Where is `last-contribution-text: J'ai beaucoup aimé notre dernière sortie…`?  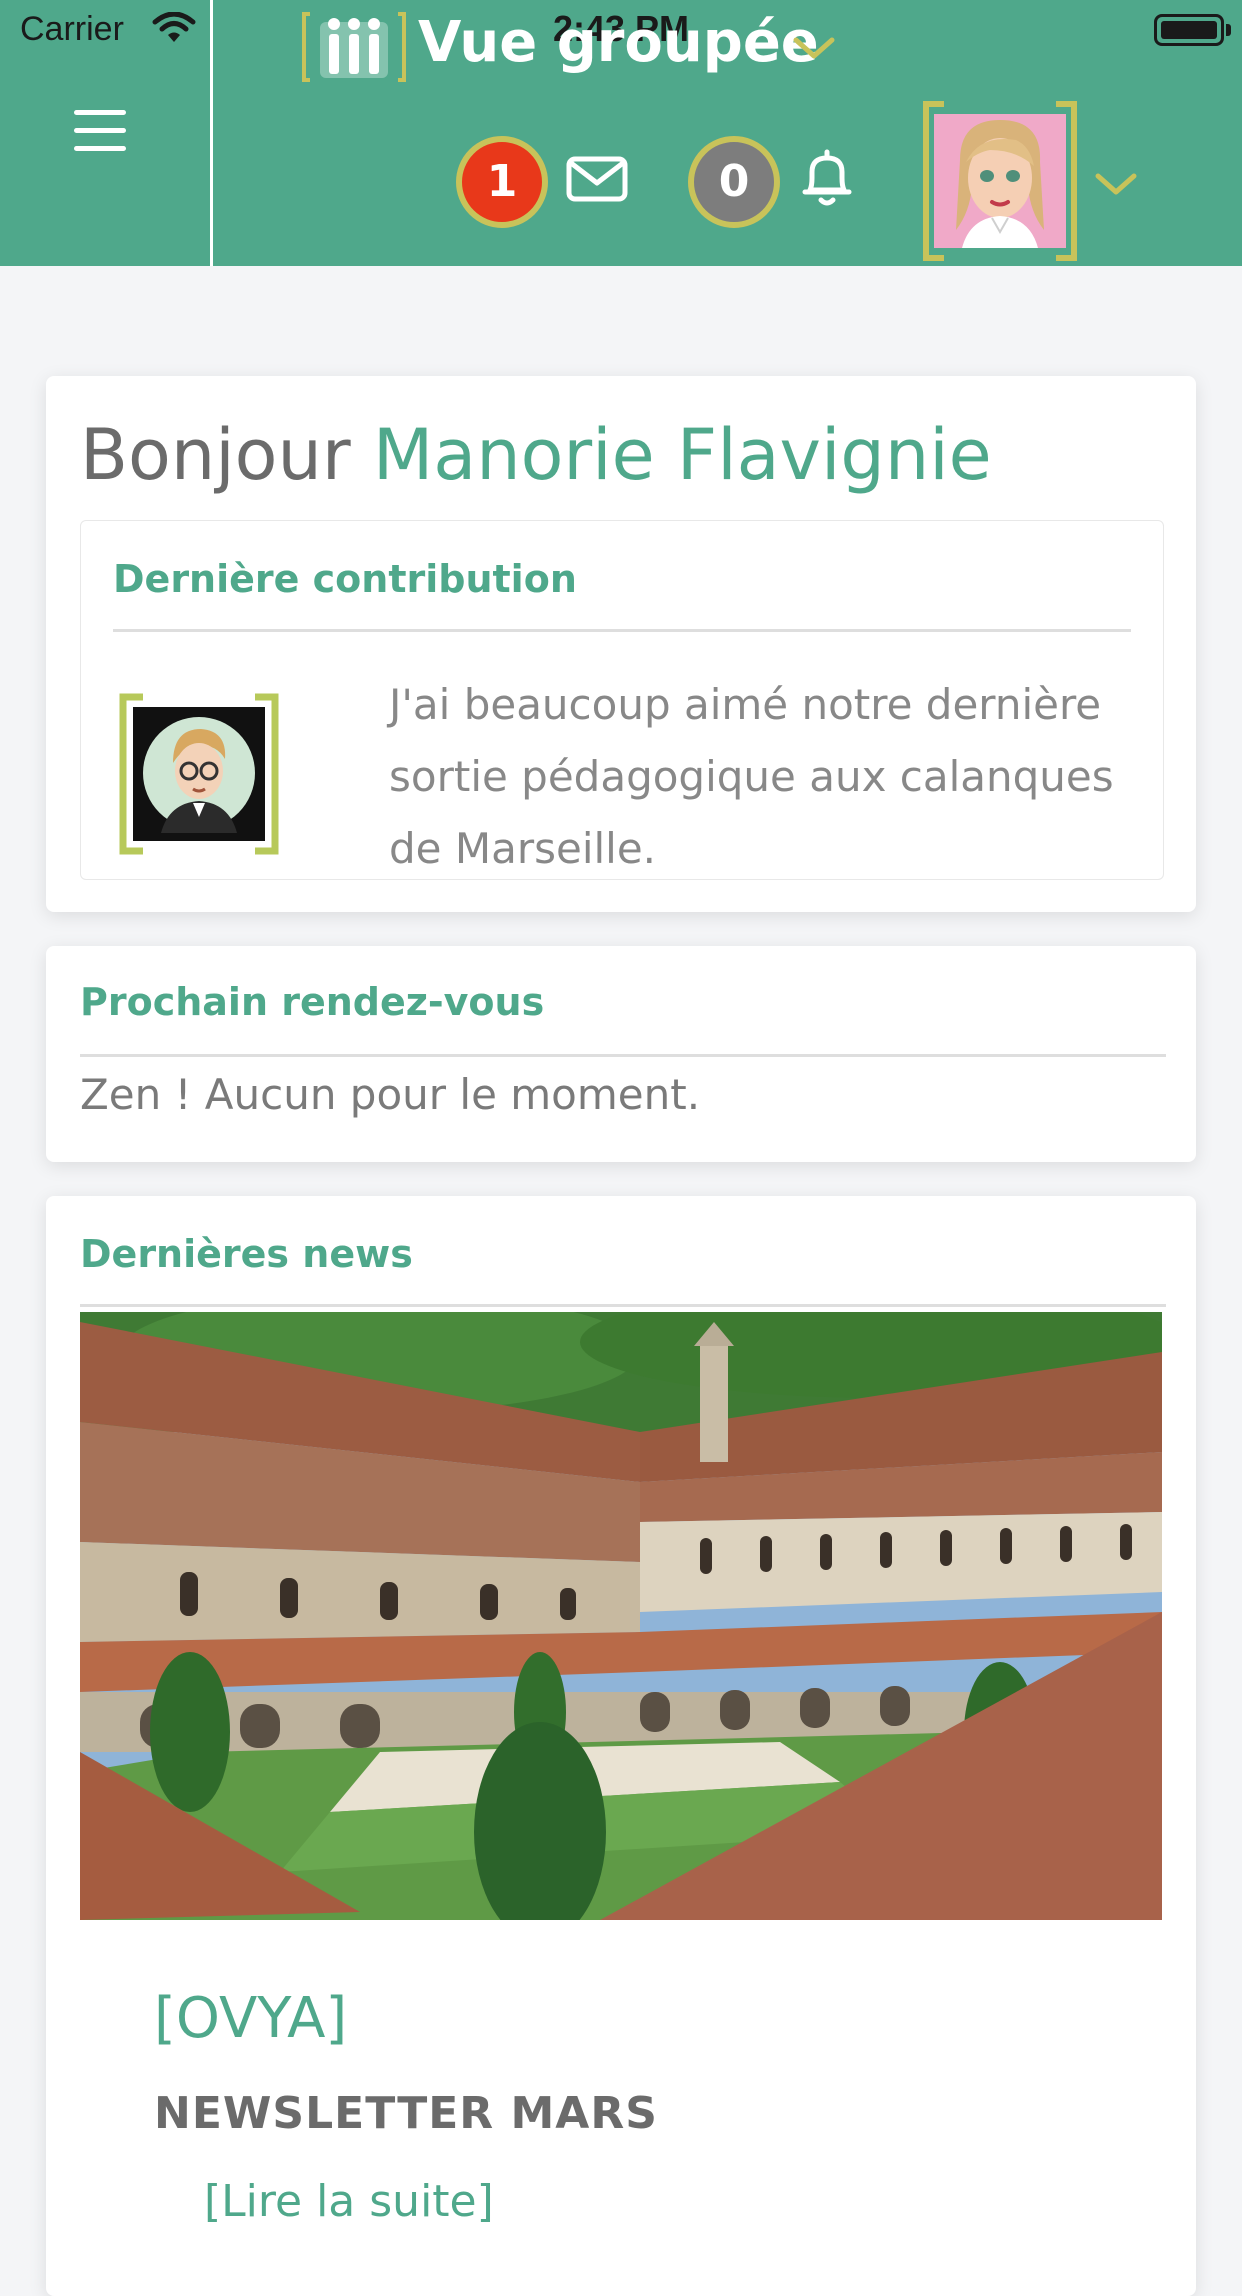 last-contribution-text: J'ai beaucoup aimé notre dernière sortie… is located at coordinates (751, 776).